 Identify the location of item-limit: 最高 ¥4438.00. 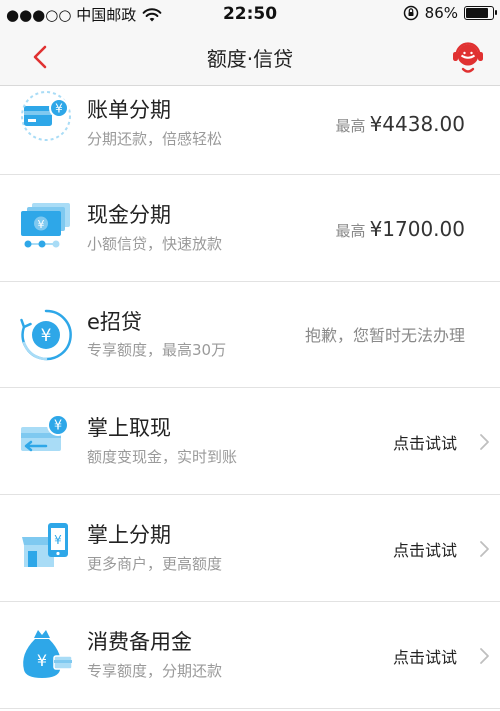
(400, 124).